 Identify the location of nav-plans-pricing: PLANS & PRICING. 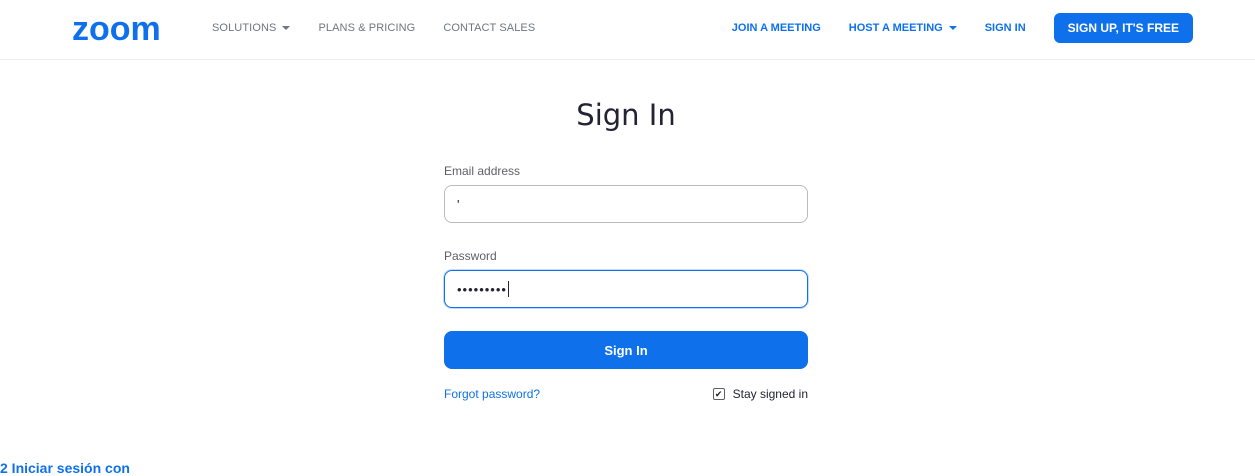
(366, 28).